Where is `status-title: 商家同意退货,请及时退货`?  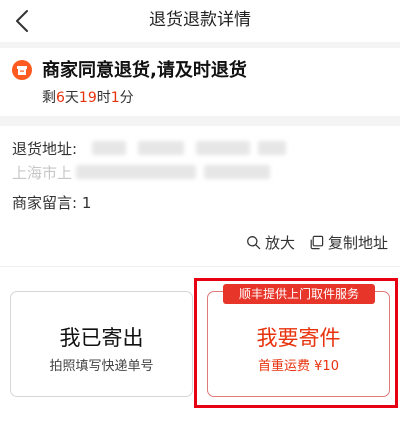
status-title: 商家同意退货,请及时退货 is located at coordinates (144, 70).